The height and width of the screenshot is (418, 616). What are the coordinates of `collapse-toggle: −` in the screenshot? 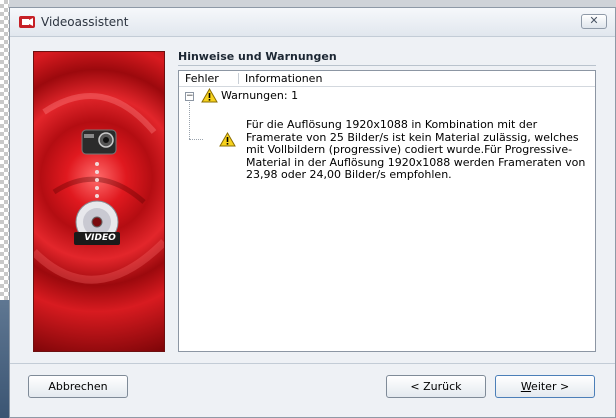 It's located at (189, 96).